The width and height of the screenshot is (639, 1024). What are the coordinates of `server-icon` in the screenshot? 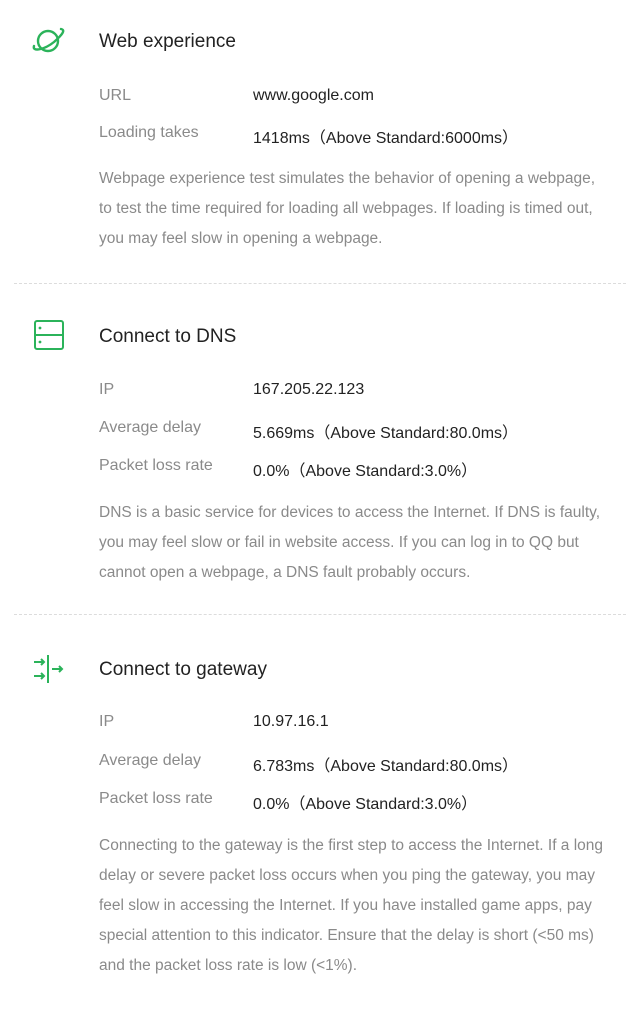 It's located at (48, 336).